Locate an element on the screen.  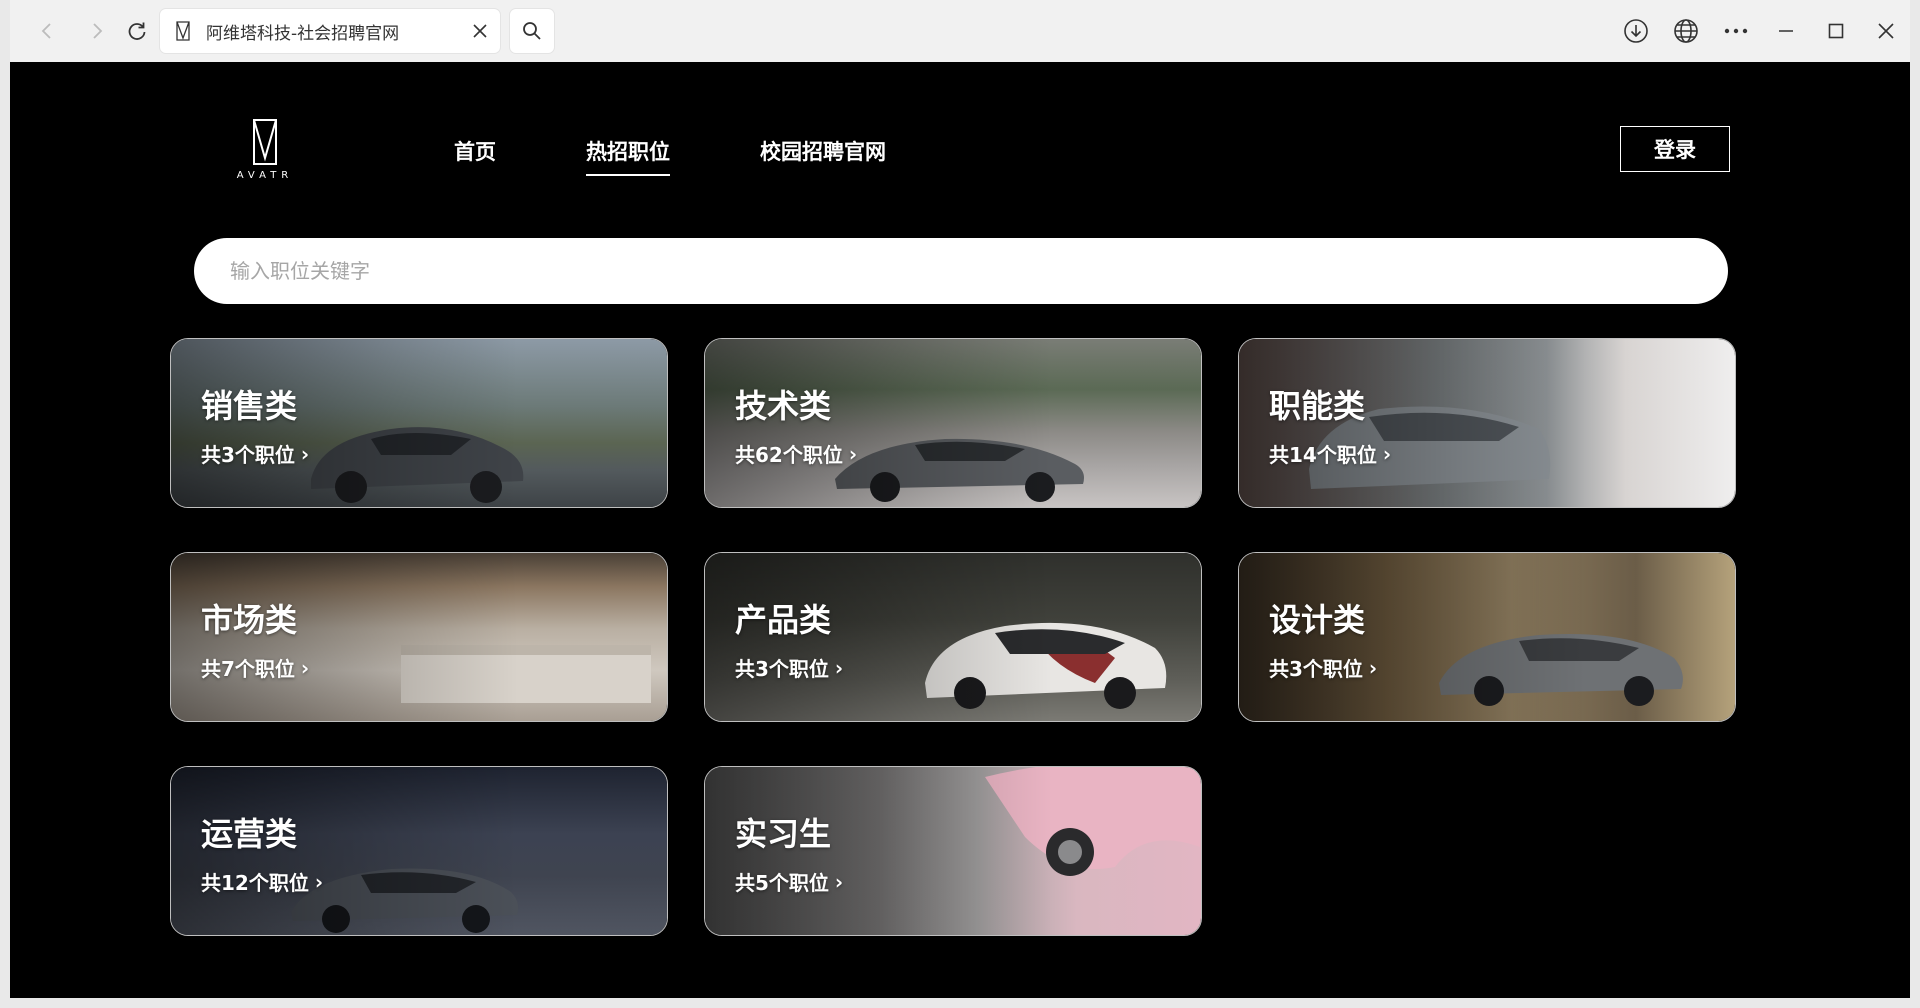
nav-home: 首页 is located at coordinates (475, 151).